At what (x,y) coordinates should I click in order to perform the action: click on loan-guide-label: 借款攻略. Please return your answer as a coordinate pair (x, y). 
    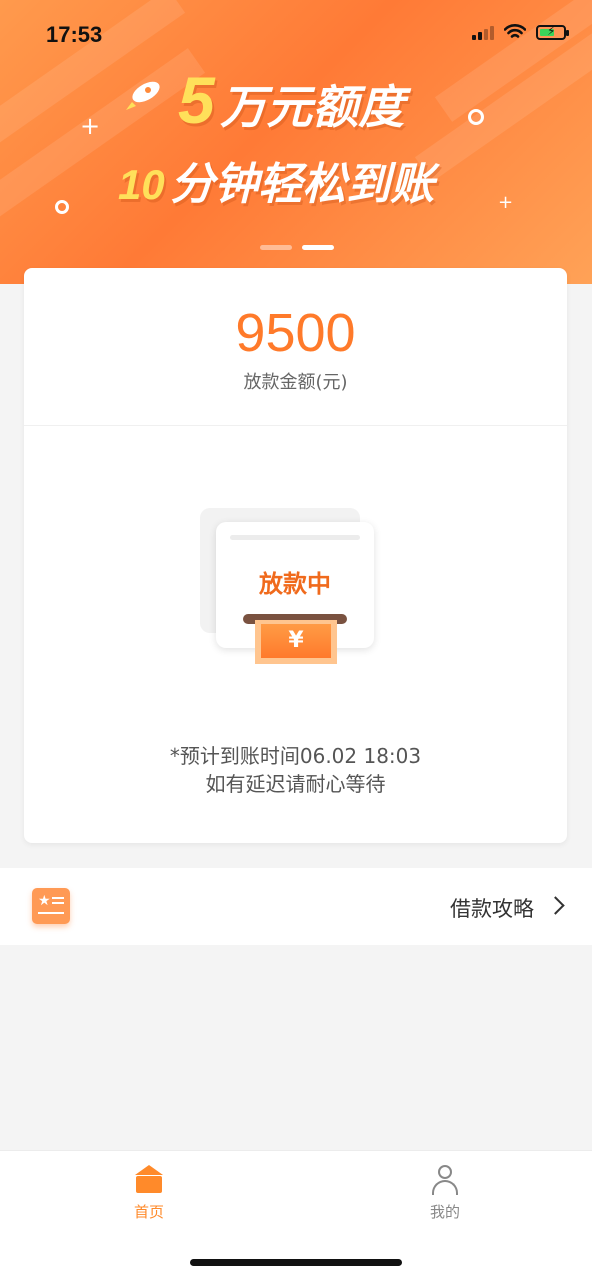
    Looking at the image, I should click on (492, 908).